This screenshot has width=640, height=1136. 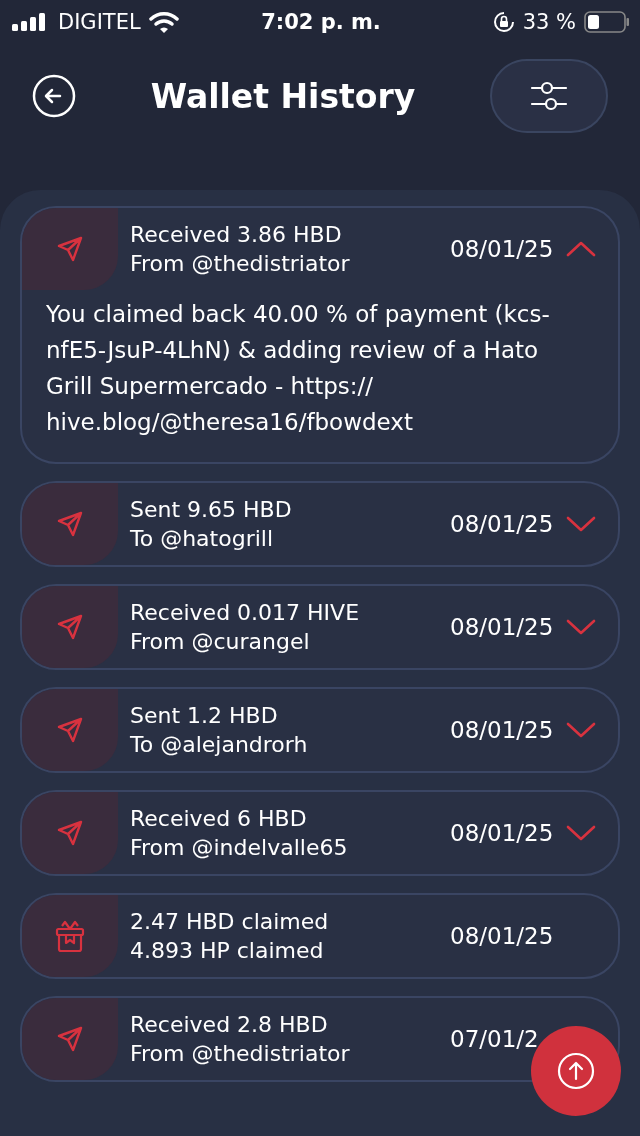 What do you see at coordinates (227, 950) in the screenshot?
I see `transaction-detail: 4.893 HP claimed` at bounding box center [227, 950].